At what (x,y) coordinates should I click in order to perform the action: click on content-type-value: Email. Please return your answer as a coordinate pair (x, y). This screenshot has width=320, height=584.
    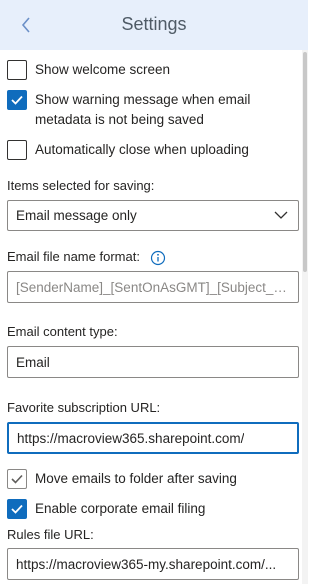
    Looking at the image, I should click on (33, 362).